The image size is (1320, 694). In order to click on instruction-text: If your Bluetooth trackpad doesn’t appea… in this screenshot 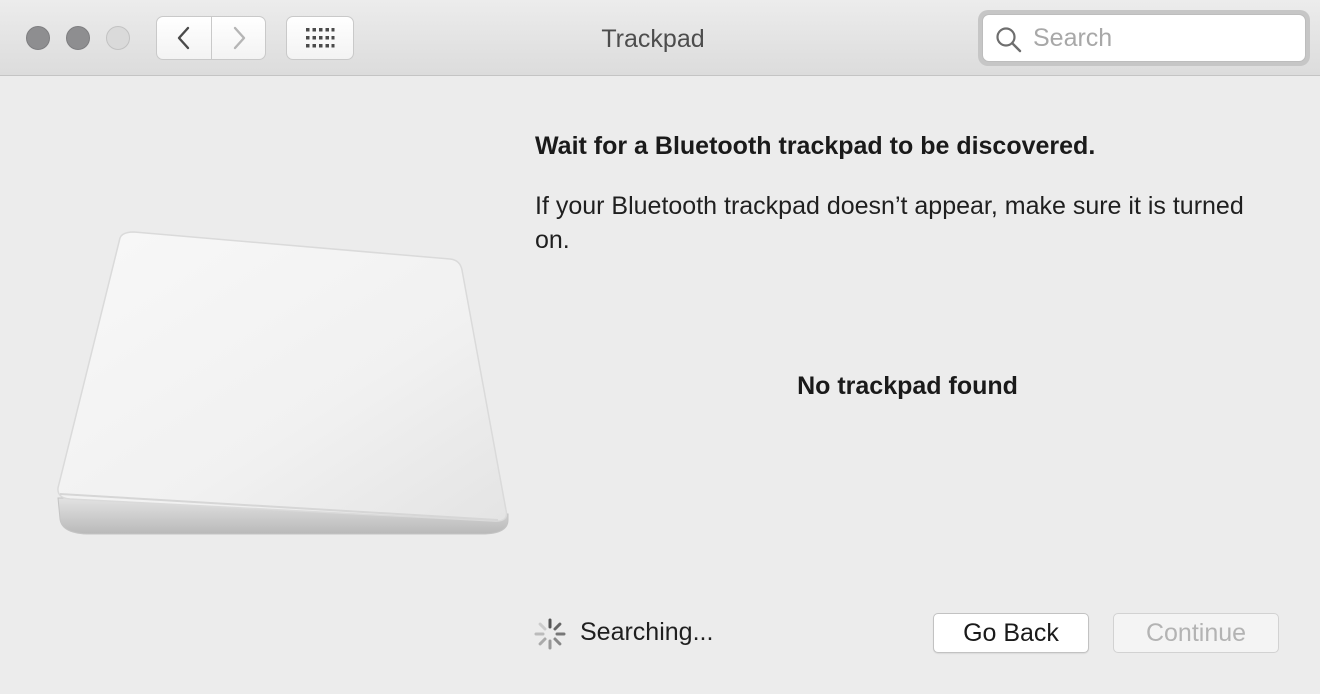, I will do `click(889, 223)`.